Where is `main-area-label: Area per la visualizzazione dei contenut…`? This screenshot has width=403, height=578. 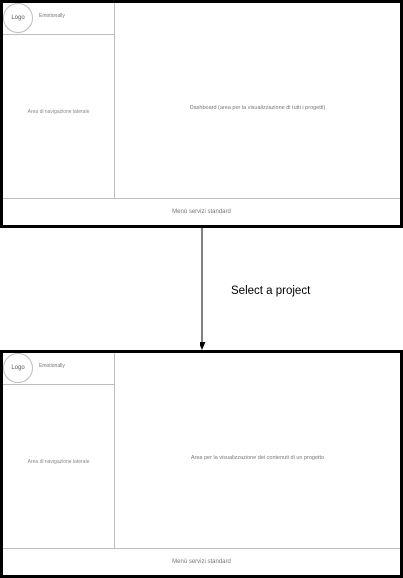 main-area-label: Area per la visualizzazione dei contenut… is located at coordinates (257, 458).